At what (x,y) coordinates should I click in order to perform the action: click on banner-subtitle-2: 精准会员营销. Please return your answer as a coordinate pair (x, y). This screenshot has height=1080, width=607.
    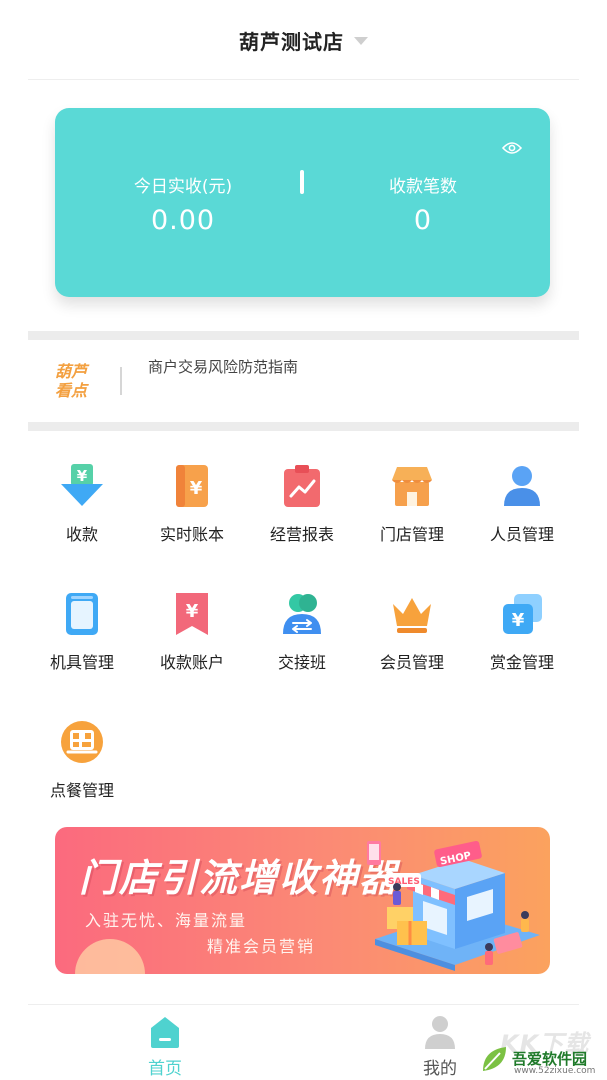
    Looking at the image, I should click on (261, 946).